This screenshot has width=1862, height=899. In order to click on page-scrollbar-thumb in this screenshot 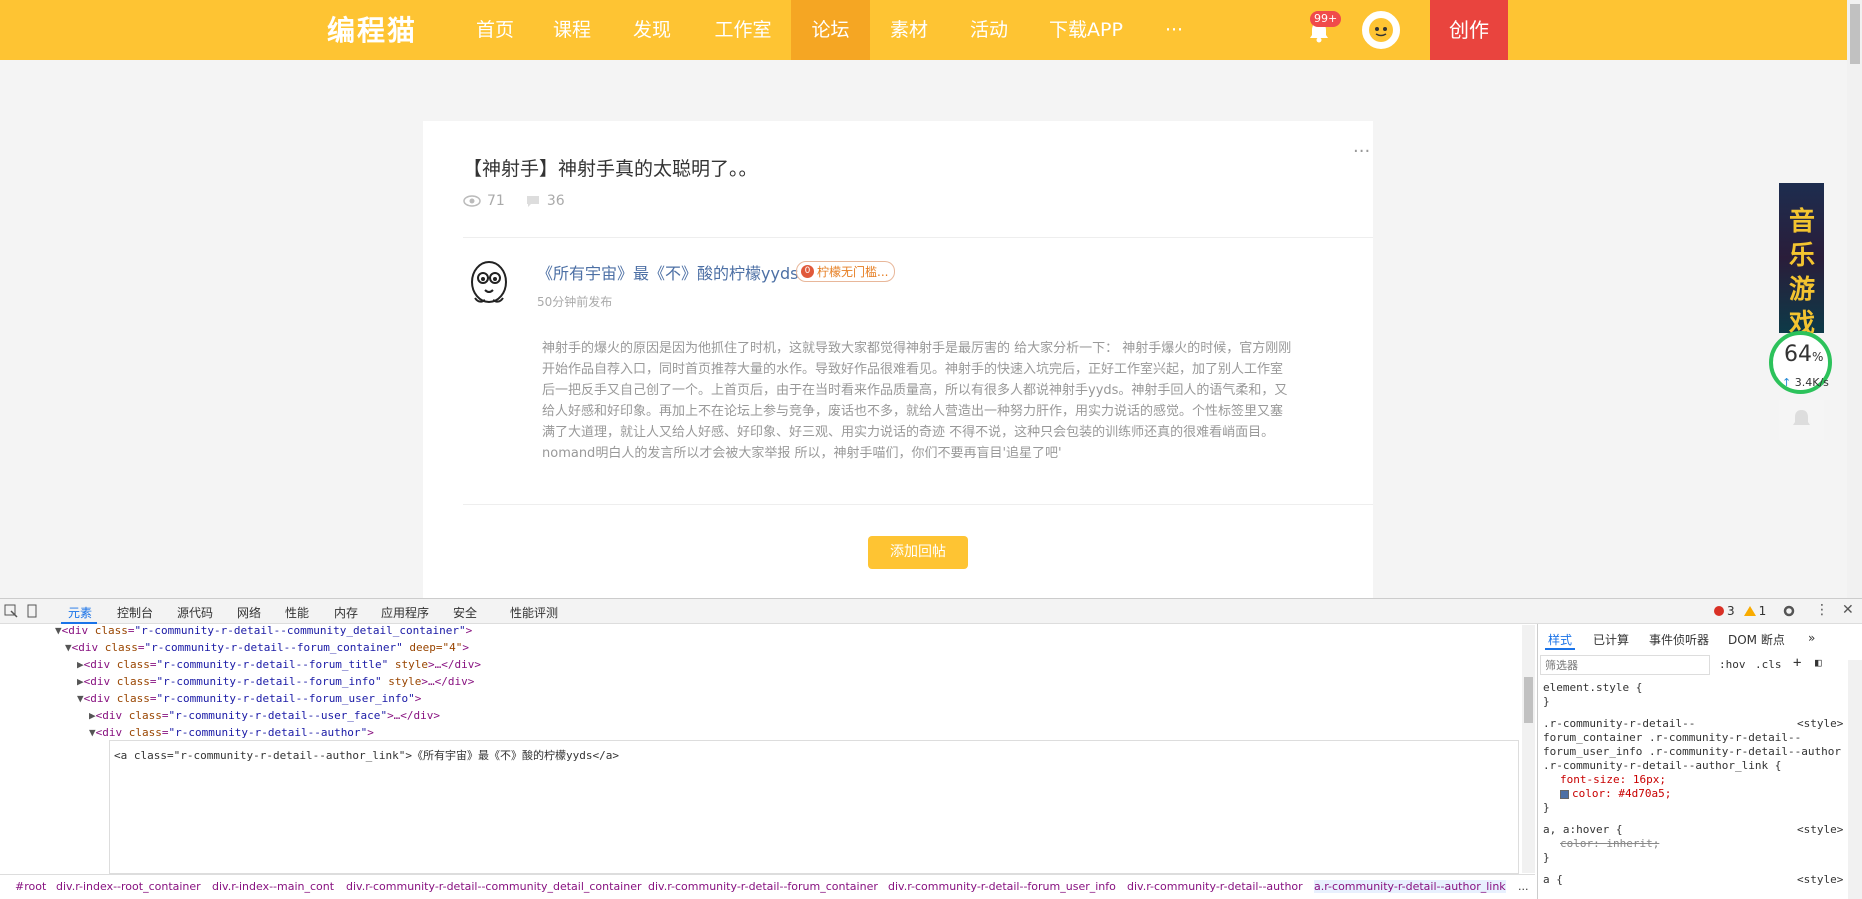, I will do `click(1855, 34)`.